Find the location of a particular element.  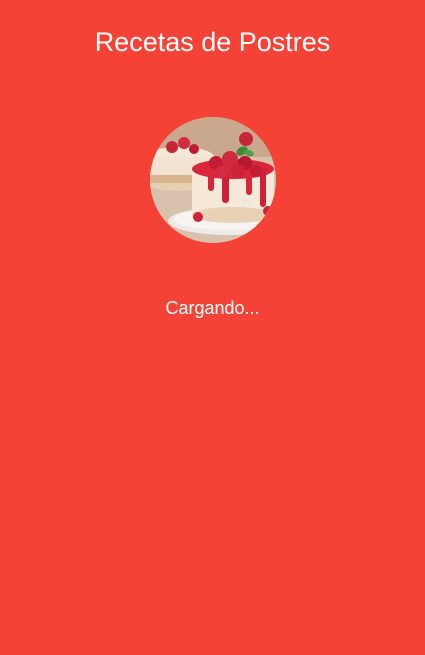

cheesecake-image is located at coordinates (213, 180).